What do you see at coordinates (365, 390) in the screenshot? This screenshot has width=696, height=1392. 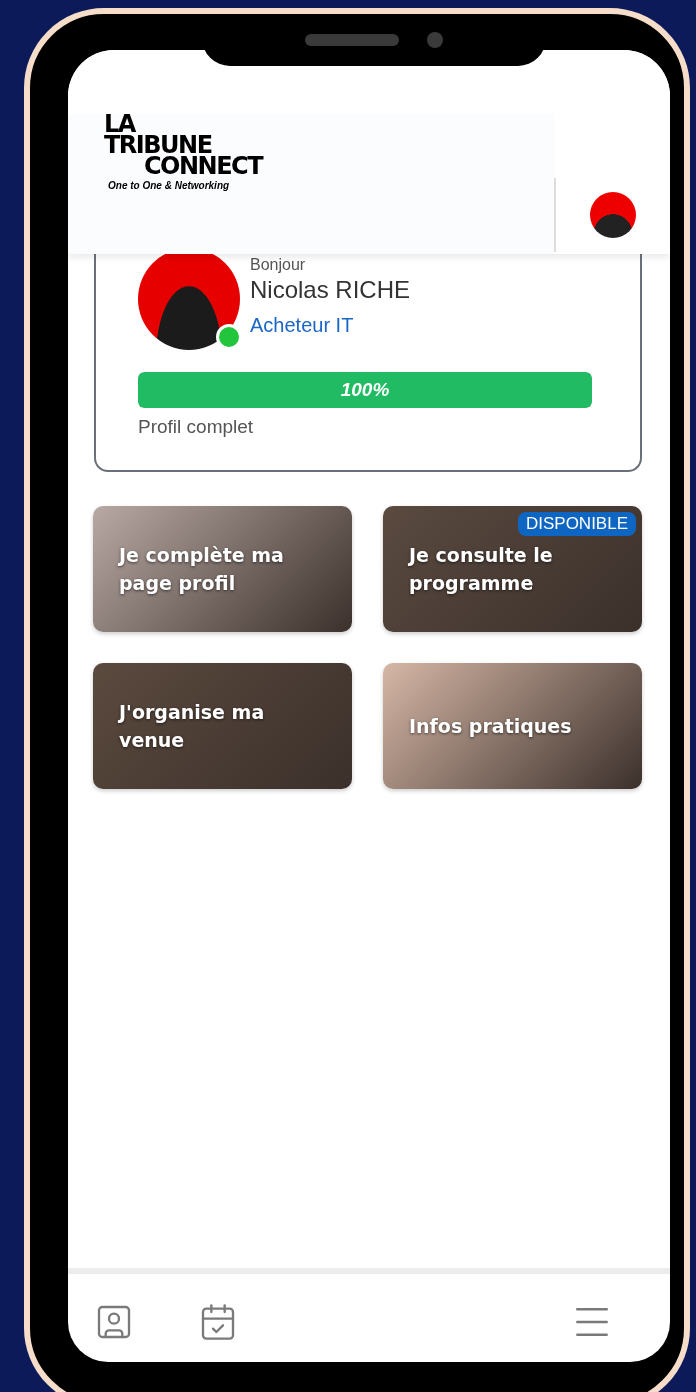 I see `progress-label: 100%` at bounding box center [365, 390].